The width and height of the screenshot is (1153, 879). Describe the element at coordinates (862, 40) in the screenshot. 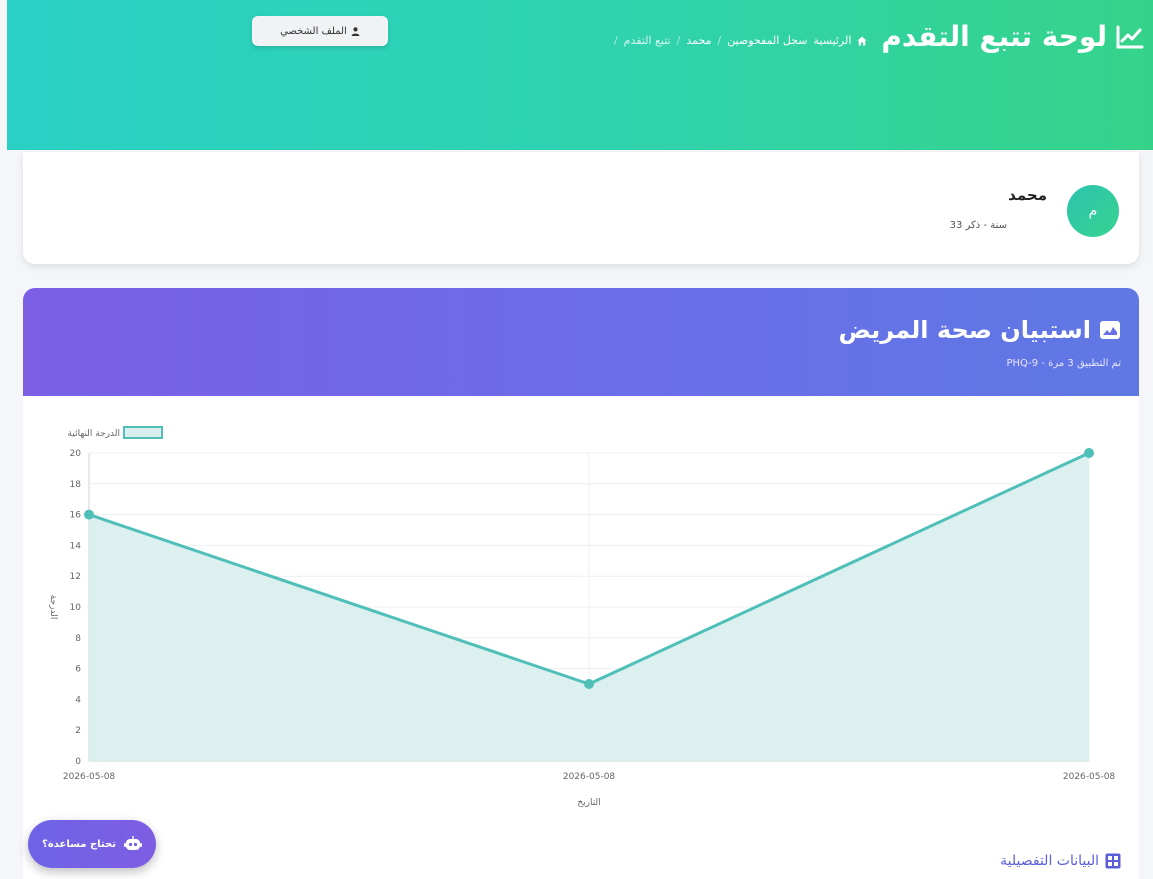

I see `home-icon` at that location.